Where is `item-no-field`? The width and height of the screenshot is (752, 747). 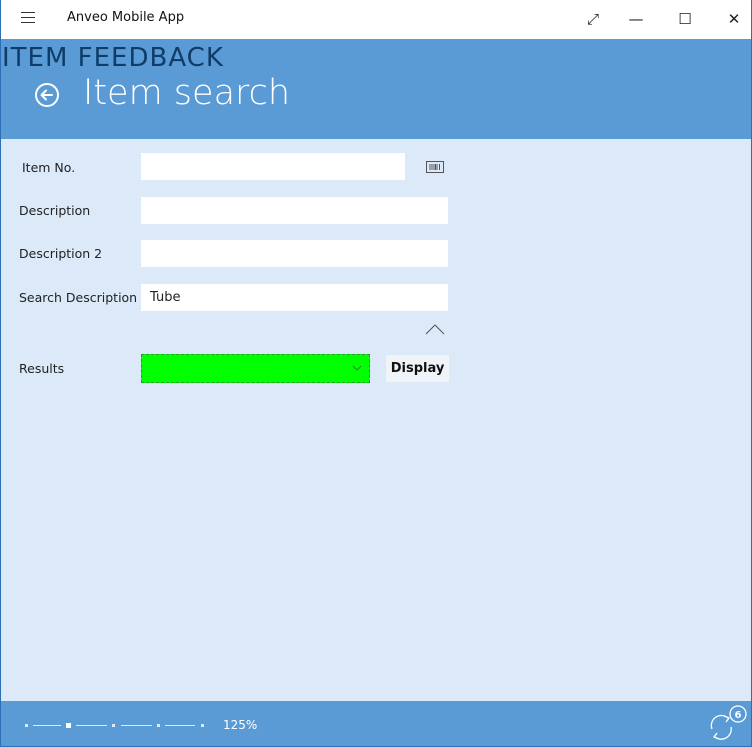
item-no-field is located at coordinates (273, 166).